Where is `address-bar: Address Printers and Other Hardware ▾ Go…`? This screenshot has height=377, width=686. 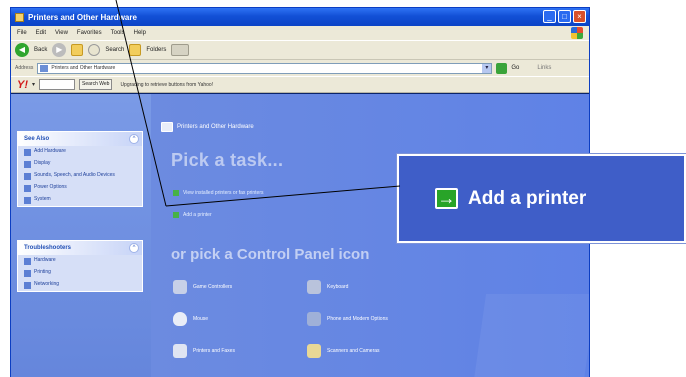
address-bar: Address Printers and Other Hardware ▾ Go… is located at coordinates (300, 68).